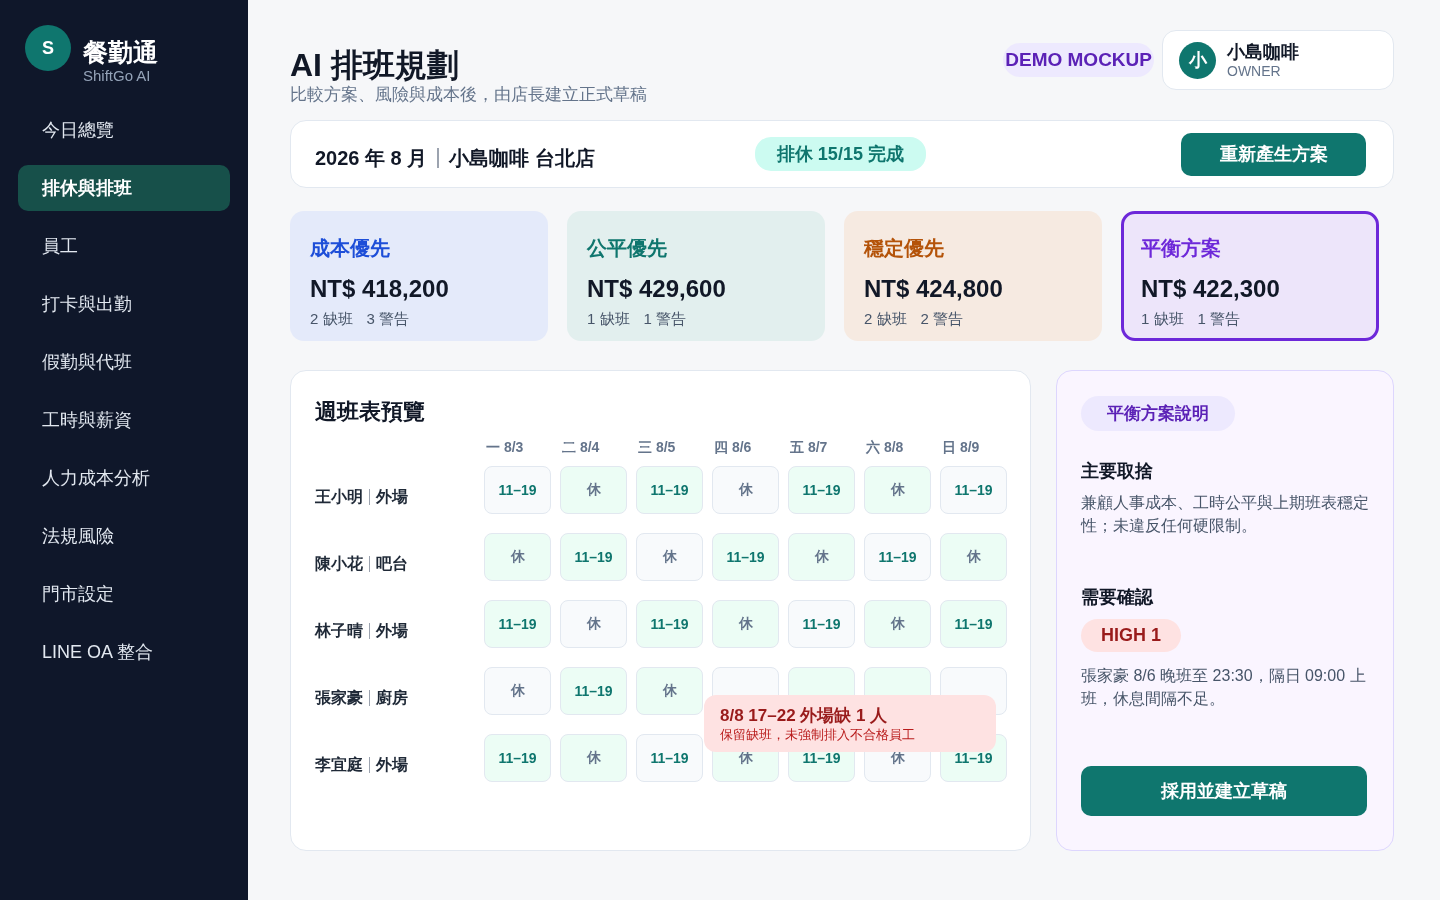 The height and width of the screenshot is (900, 1440). What do you see at coordinates (1197, 60) in the screenshot?
I see `user-avatar: 小` at bounding box center [1197, 60].